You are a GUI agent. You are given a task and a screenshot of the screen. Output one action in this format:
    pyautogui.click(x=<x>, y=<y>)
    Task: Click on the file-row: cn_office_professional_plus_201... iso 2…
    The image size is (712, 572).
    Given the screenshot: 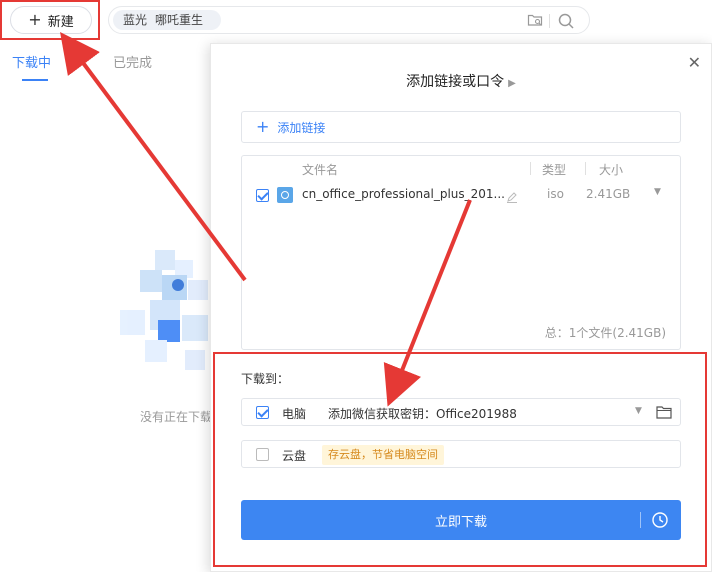 What is the action you would take?
    pyautogui.click(x=461, y=196)
    